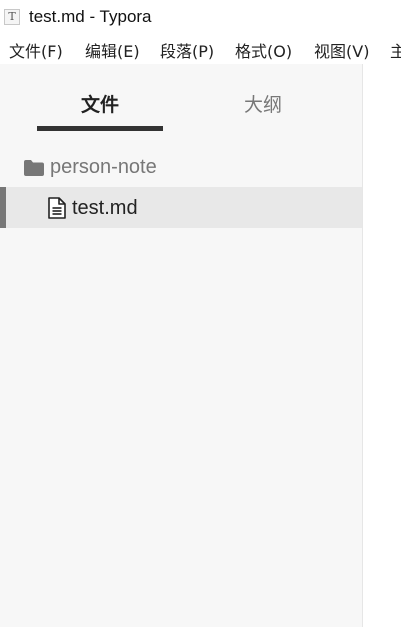  What do you see at coordinates (395, 50) in the screenshot?
I see `menu-theme: 主` at bounding box center [395, 50].